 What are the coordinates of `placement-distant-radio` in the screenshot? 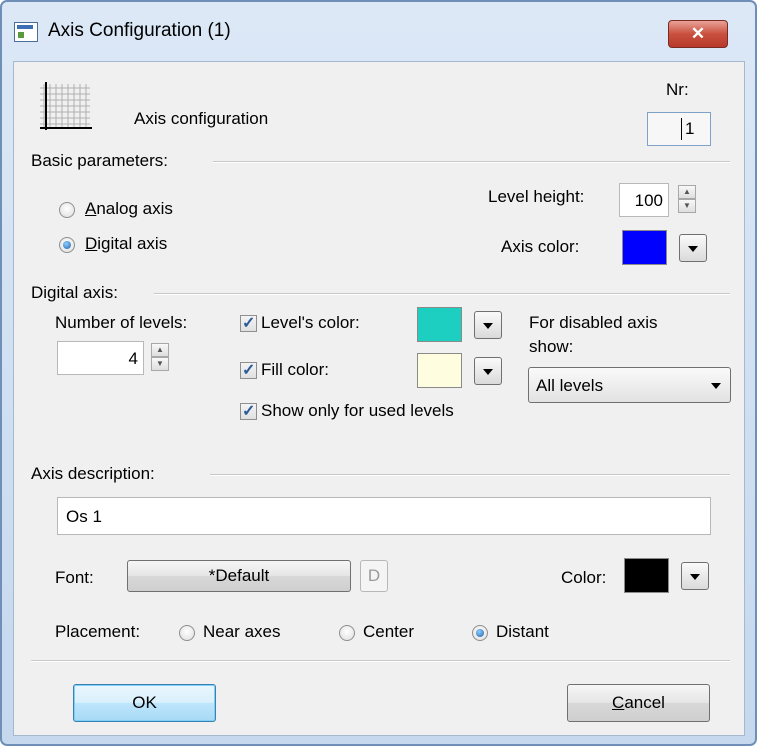 It's located at (480, 633).